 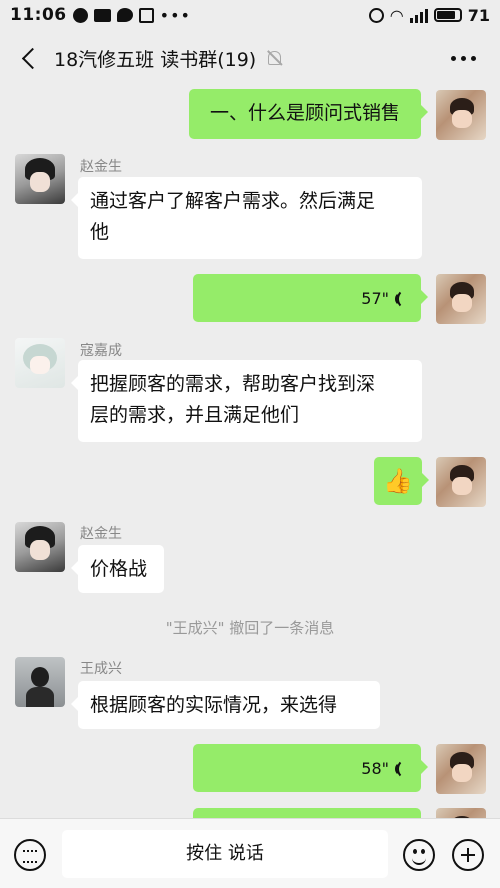 What do you see at coordinates (274, 58) in the screenshot?
I see `bell-muted-icon` at bounding box center [274, 58].